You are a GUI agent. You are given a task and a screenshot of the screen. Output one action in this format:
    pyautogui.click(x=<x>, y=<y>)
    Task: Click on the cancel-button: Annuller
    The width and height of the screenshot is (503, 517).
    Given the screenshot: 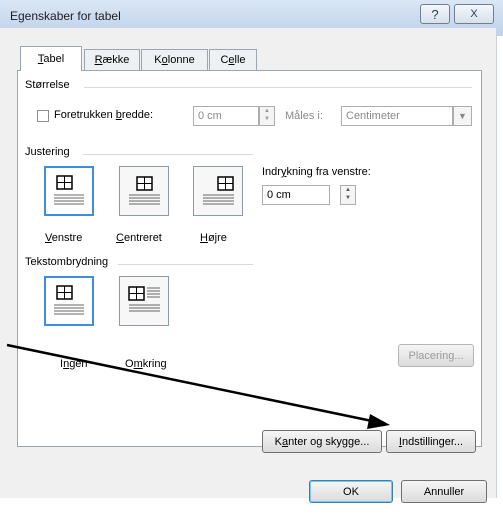 What is the action you would take?
    pyautogui.click(x=444, y=491)
    